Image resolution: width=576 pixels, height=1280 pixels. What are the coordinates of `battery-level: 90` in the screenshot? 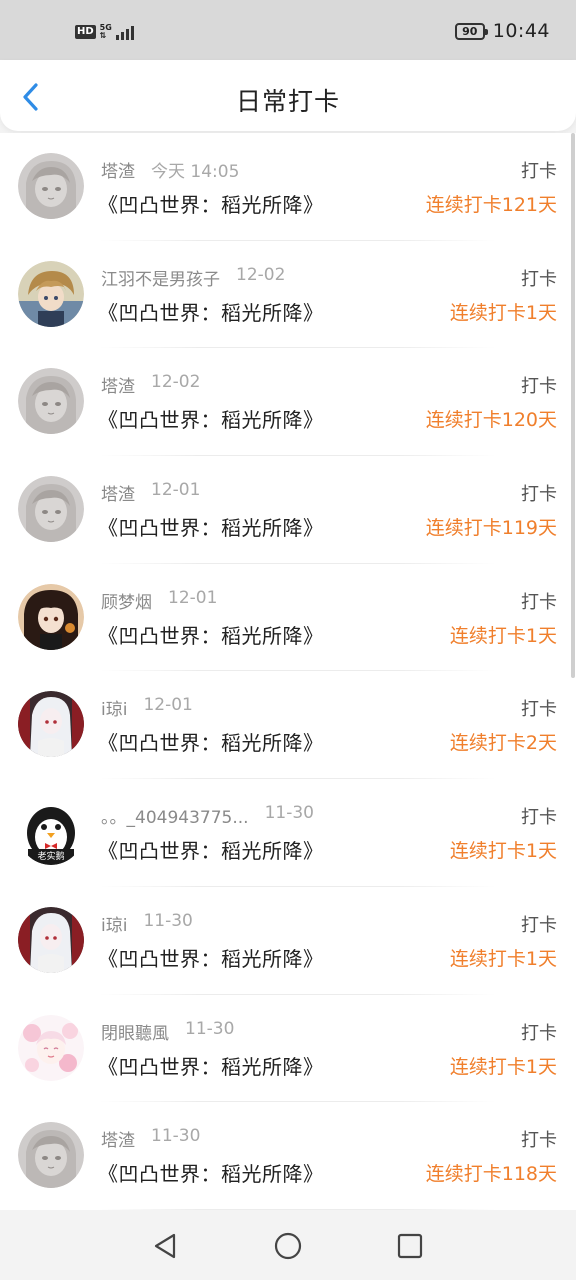 It's located at (470, 31).